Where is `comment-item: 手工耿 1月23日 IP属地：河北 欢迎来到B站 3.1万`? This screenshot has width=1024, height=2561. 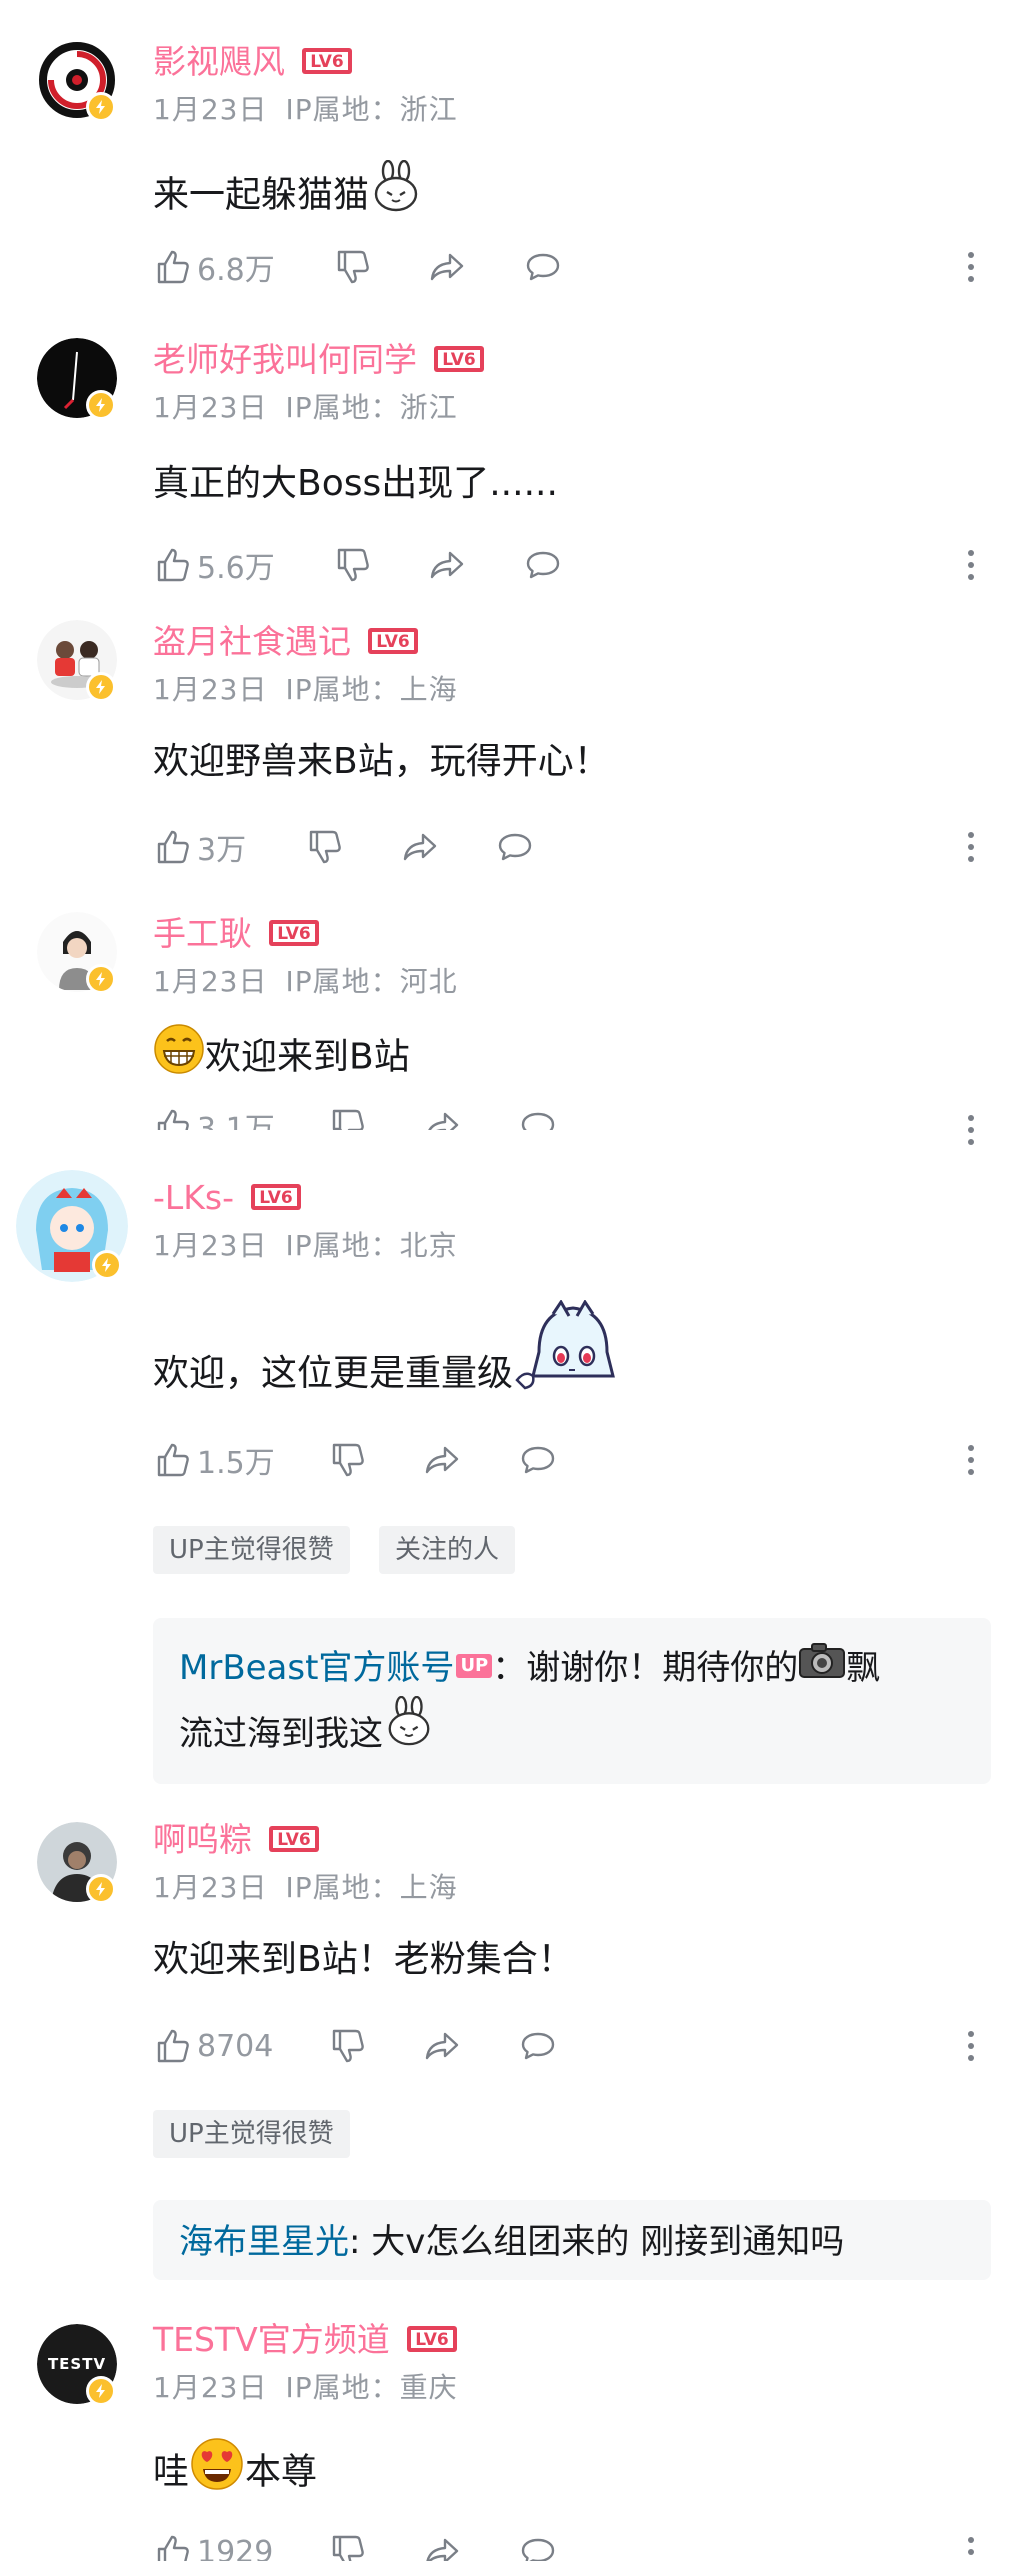 comment-item: 手工耿 1月23日 IP属地：河北 欢迎来到B站 3.1万 is located at coordinates (512, 1012).